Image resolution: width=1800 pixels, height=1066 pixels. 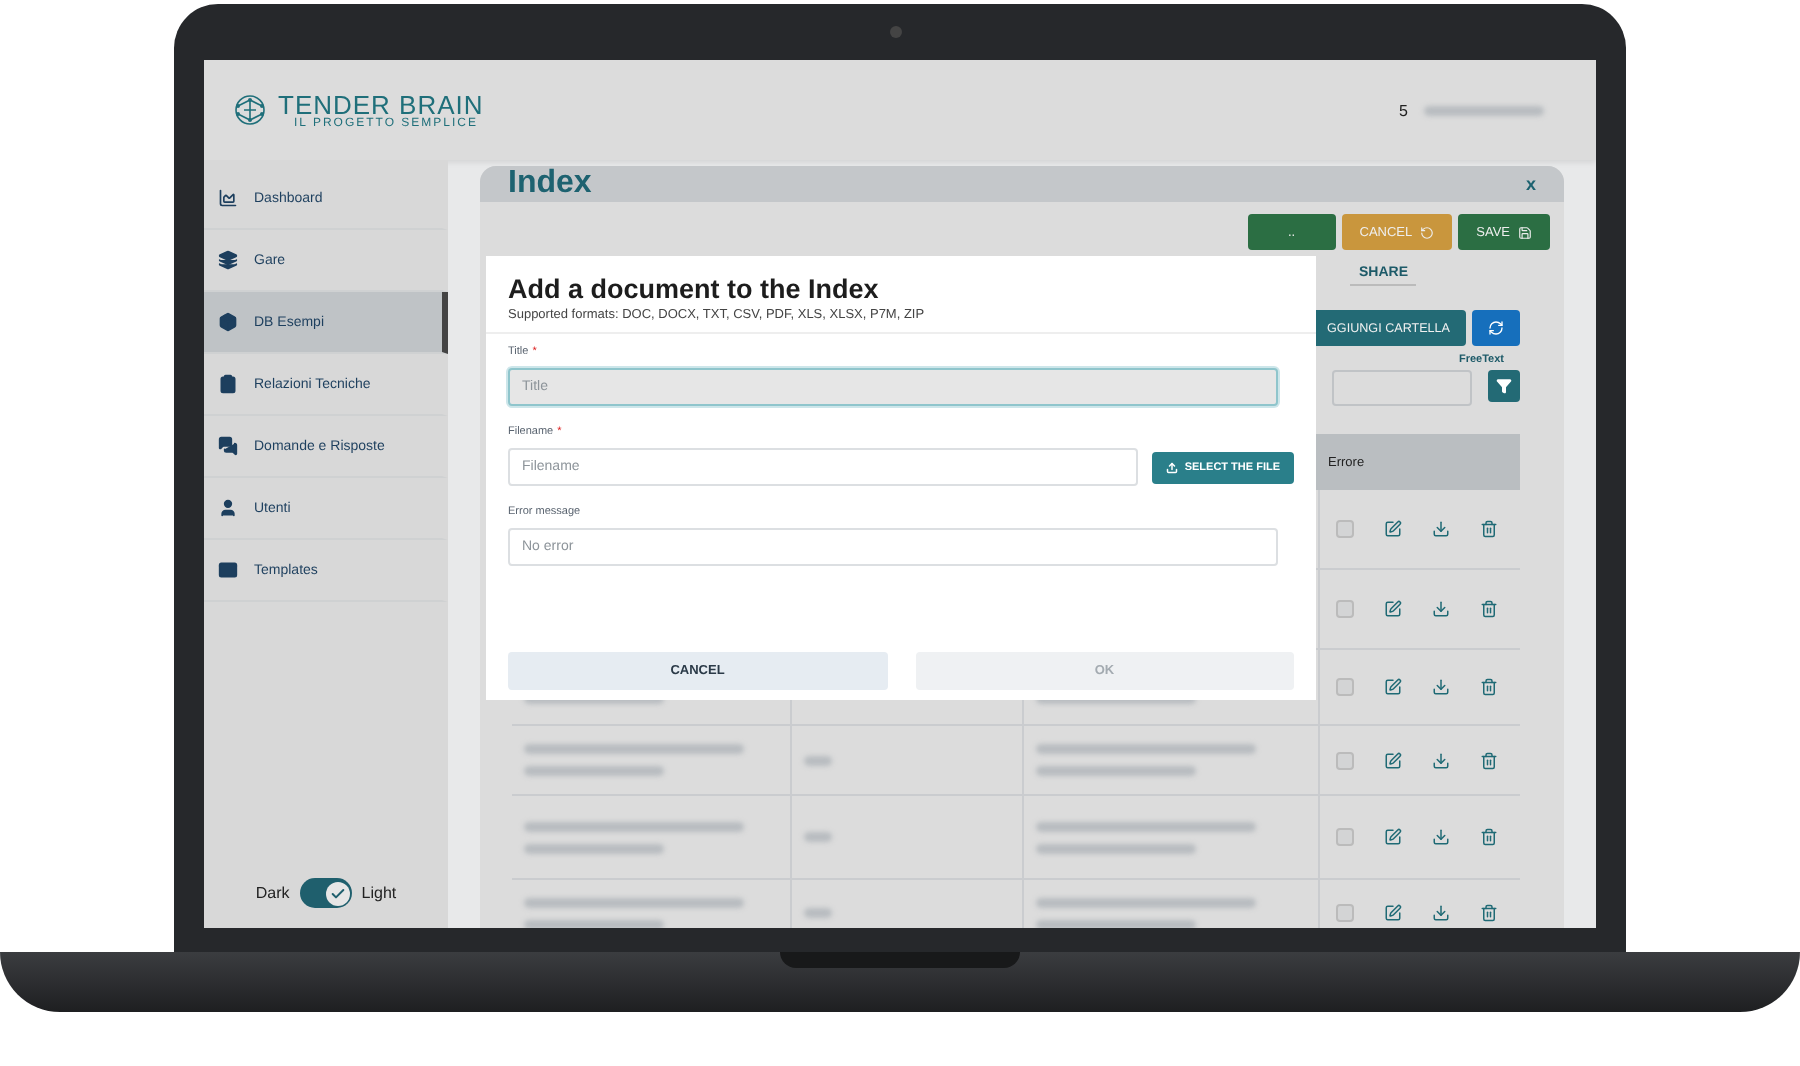 I want to click on toggle-label: Light, so click(x=379, y=893).